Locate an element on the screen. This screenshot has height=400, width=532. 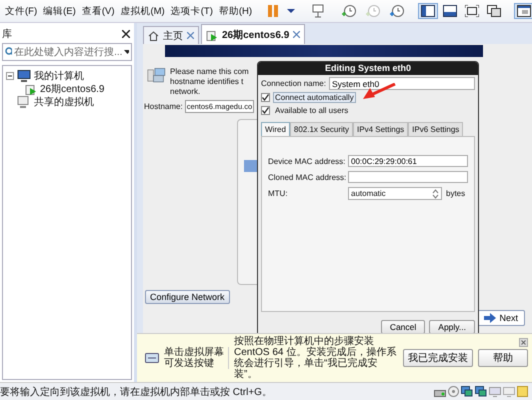
tab: Wired is located at coordinates (275, 129).